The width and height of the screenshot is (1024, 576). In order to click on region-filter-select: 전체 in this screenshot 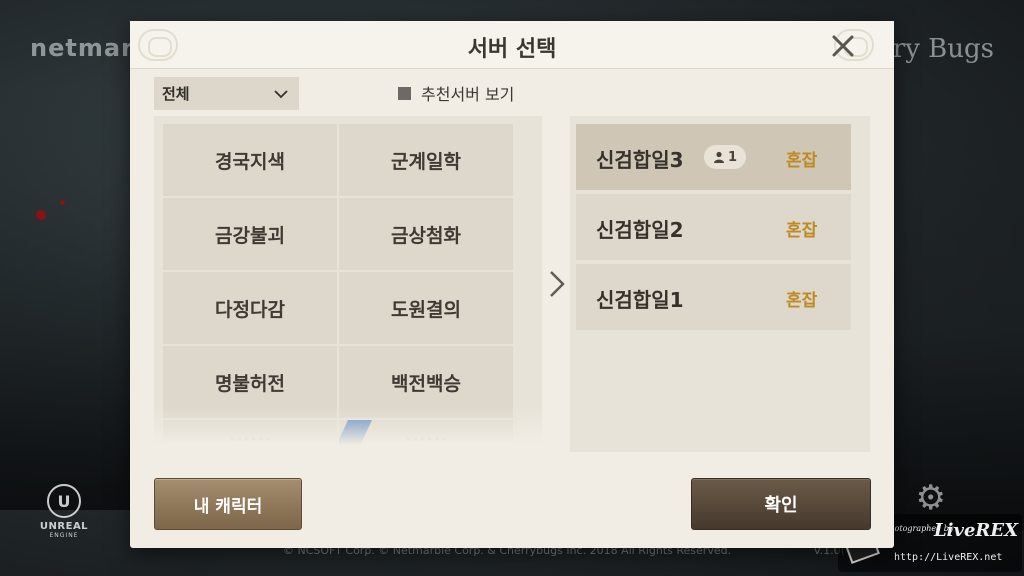, I will do `click(226, 93)`.